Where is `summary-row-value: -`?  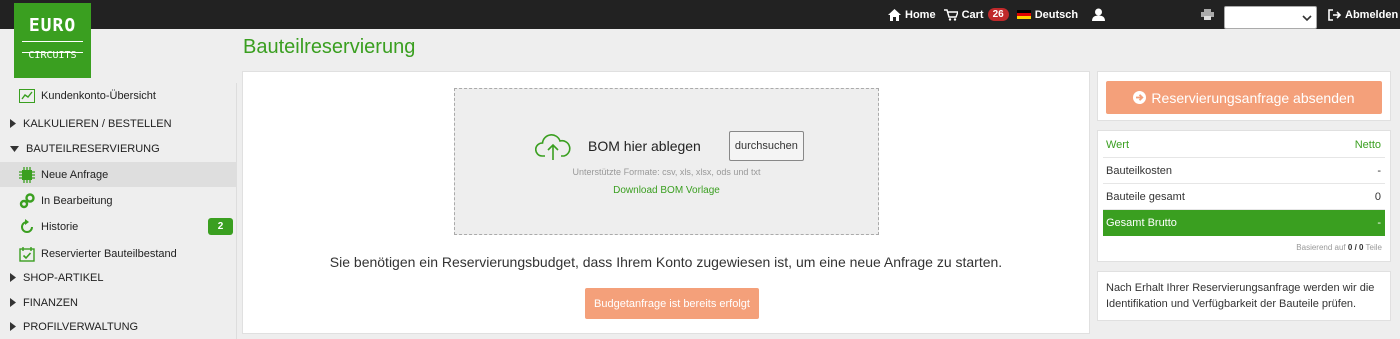
summary-row-value: - is located at coordinates (1379, 170).